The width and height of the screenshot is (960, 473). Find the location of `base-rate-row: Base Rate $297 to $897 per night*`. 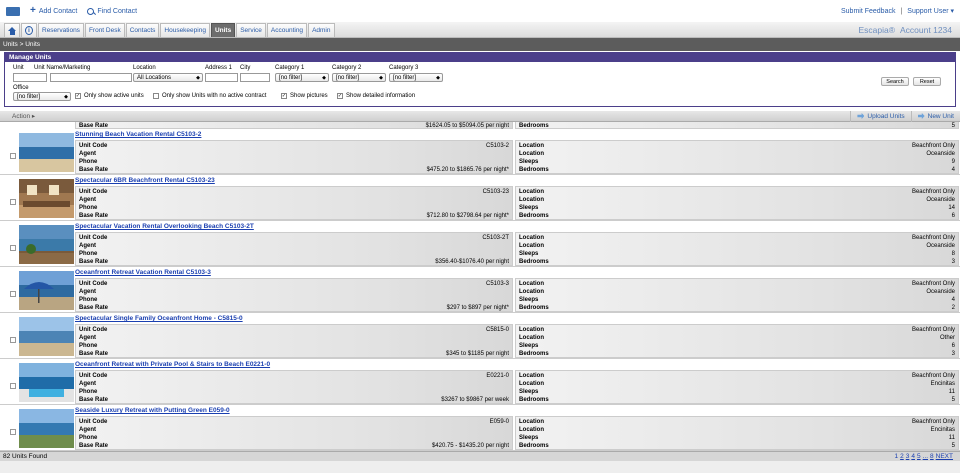

base-rate-row: Base Rate $297 to $897 per night* is located at coordinates (294, 308).